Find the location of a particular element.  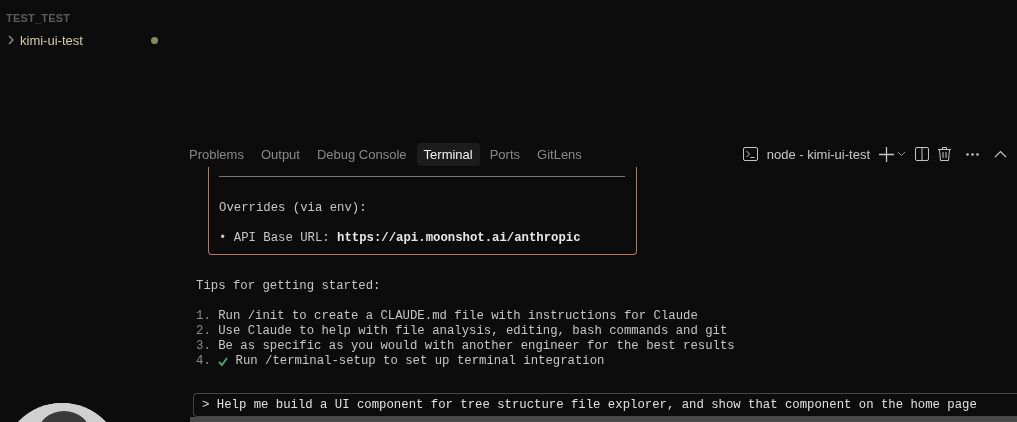

terminal-icon is located at coordinates (750, 154).